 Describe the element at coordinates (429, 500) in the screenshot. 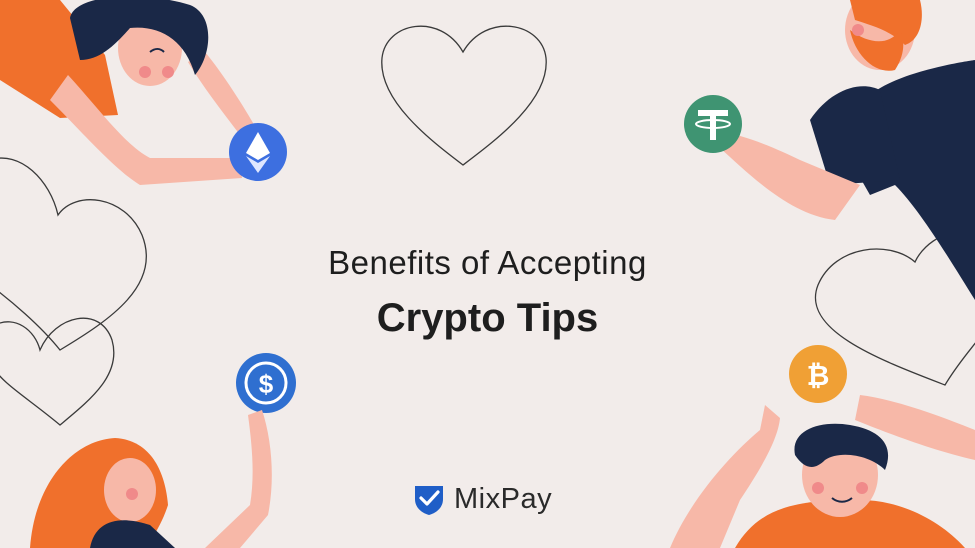

I see `shield-check-icon` at that location.